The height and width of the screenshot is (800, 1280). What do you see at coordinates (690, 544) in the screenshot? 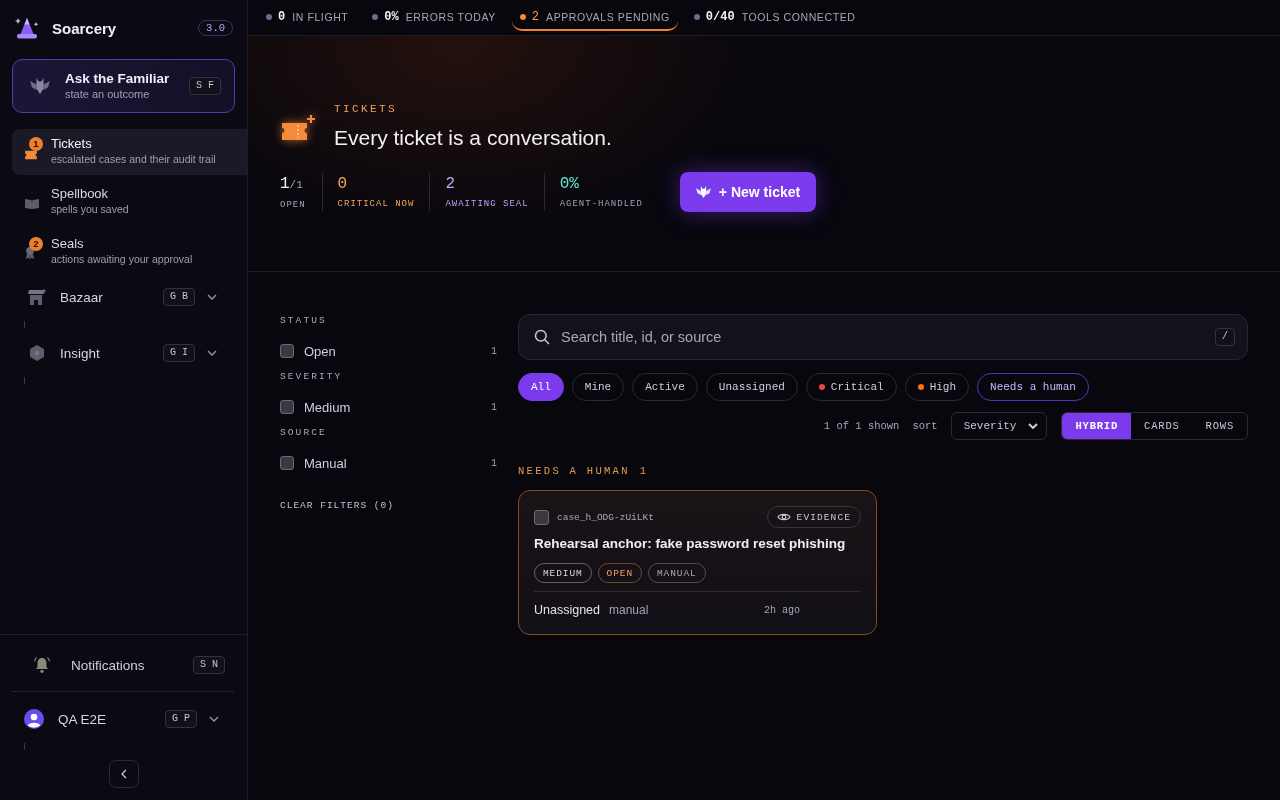
I see `ticket-title: Rehearsal anchor: fake password reset phishing` at bounding box center [690, 544].